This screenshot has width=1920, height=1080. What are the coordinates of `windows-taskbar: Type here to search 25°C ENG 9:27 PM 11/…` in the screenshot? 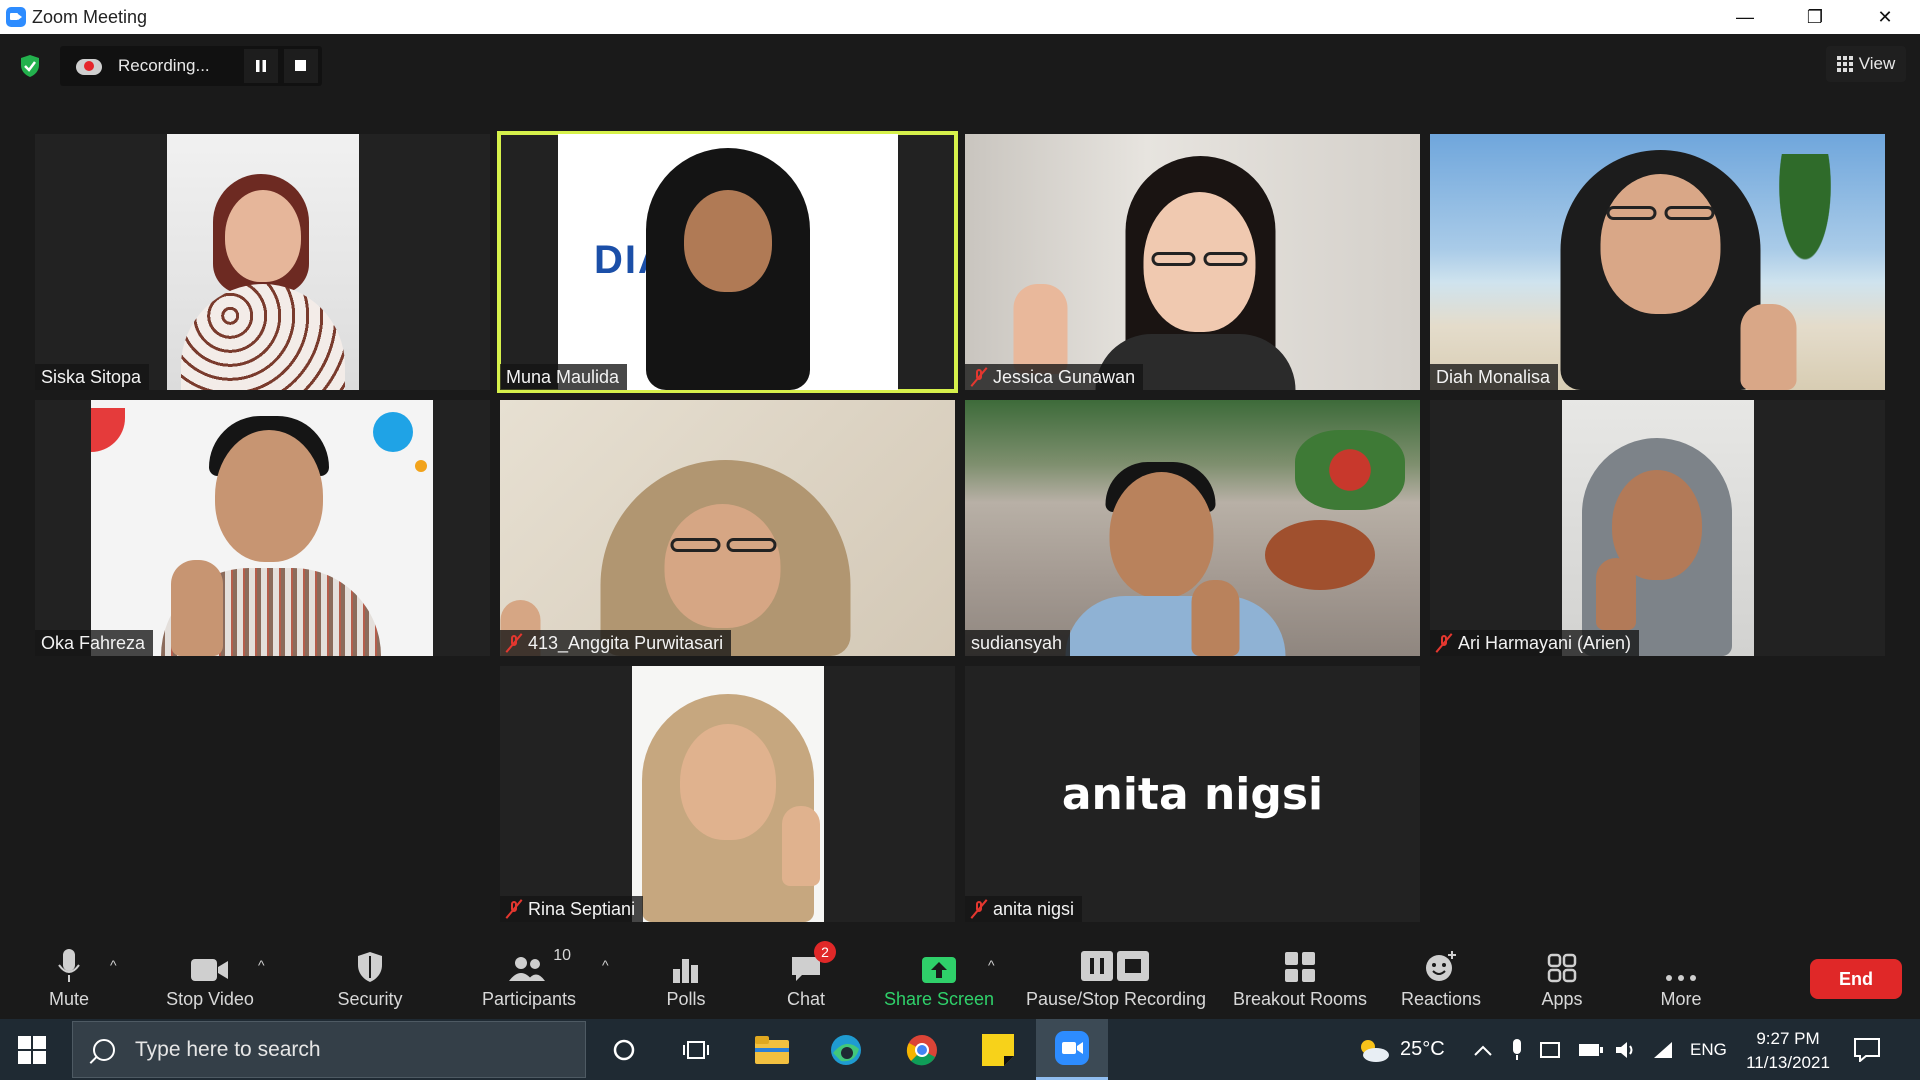 It's located at (960, 1049).